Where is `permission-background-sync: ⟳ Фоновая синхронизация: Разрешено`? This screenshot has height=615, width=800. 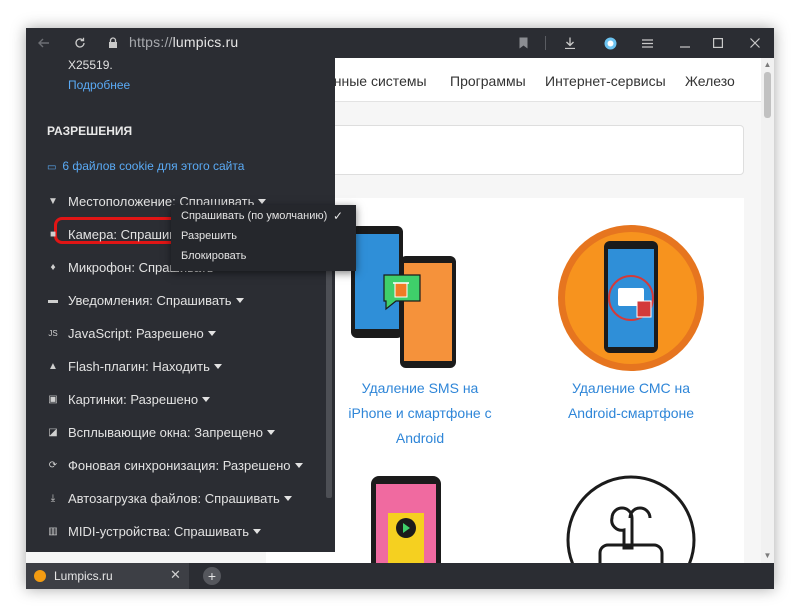
permission-background-sync: ⟳ Фоновая синхронизация: Разрешено is located at coordinates (174, 465).